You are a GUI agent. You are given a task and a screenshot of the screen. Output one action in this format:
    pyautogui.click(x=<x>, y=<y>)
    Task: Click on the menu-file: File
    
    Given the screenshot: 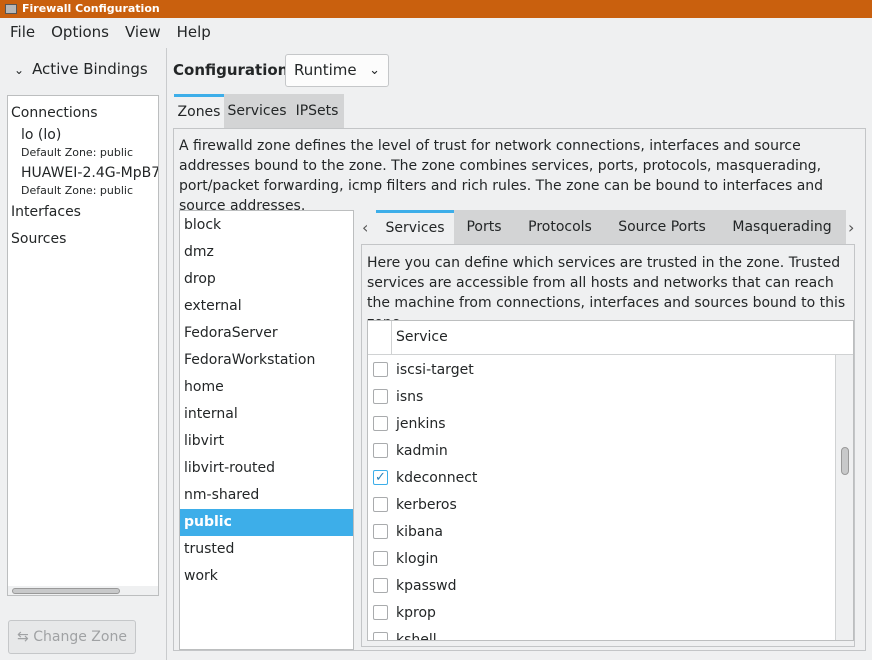 What is the action you would take?
    pyautogui.click(x=22, y=32)
    